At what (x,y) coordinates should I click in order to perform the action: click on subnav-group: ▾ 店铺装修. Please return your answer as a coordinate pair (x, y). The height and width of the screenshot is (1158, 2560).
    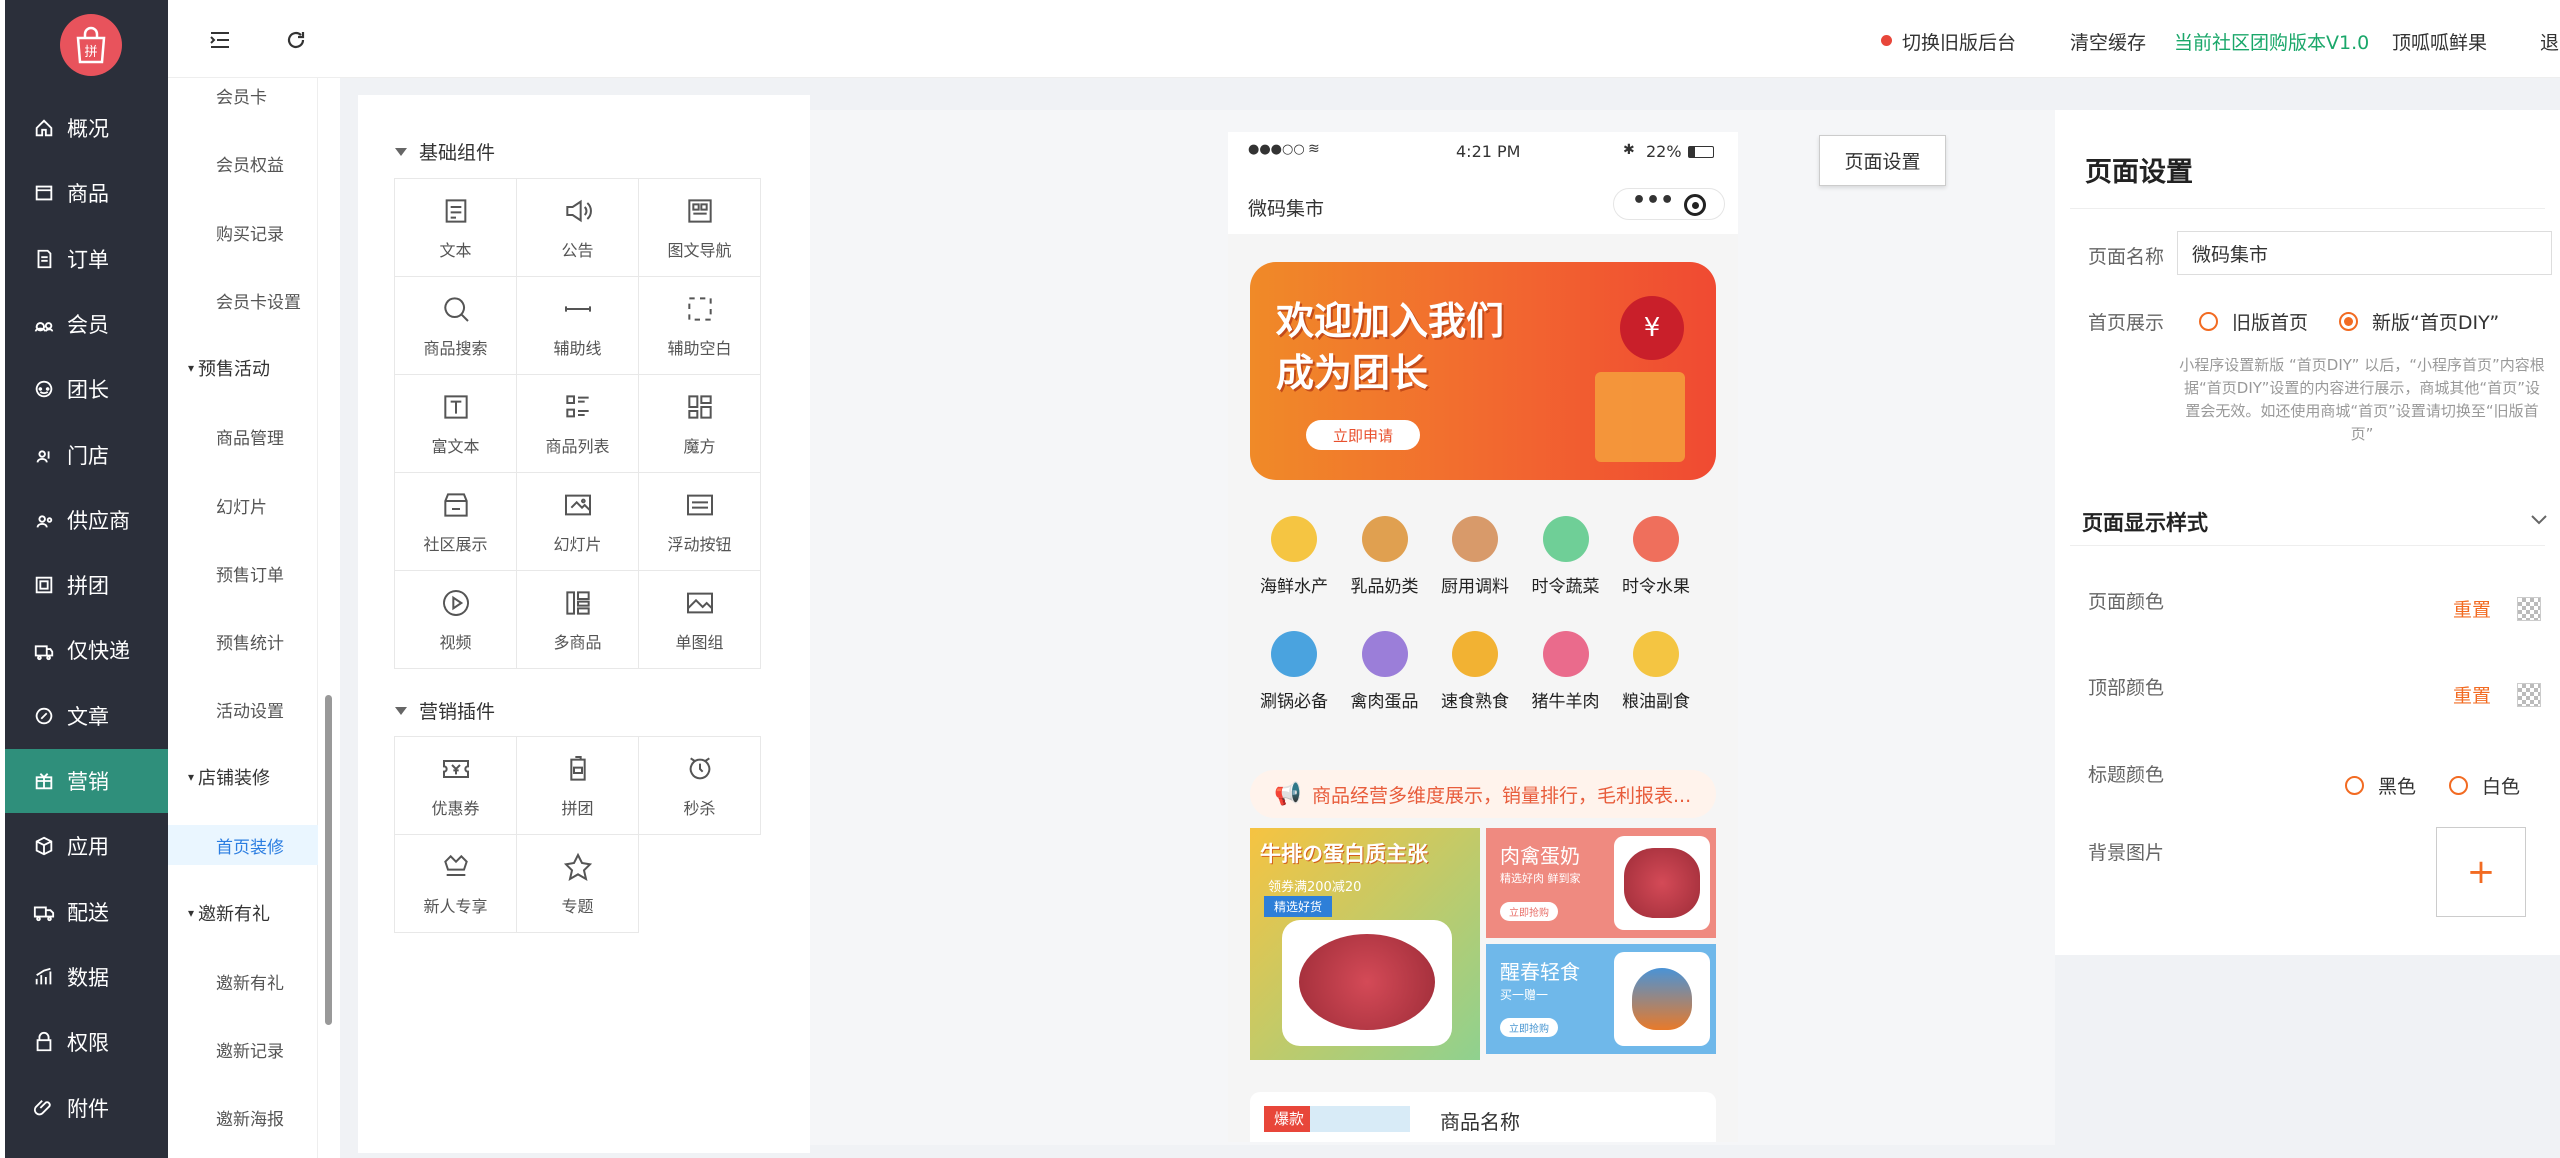
    Looking at the image, I should click on (243, 777).